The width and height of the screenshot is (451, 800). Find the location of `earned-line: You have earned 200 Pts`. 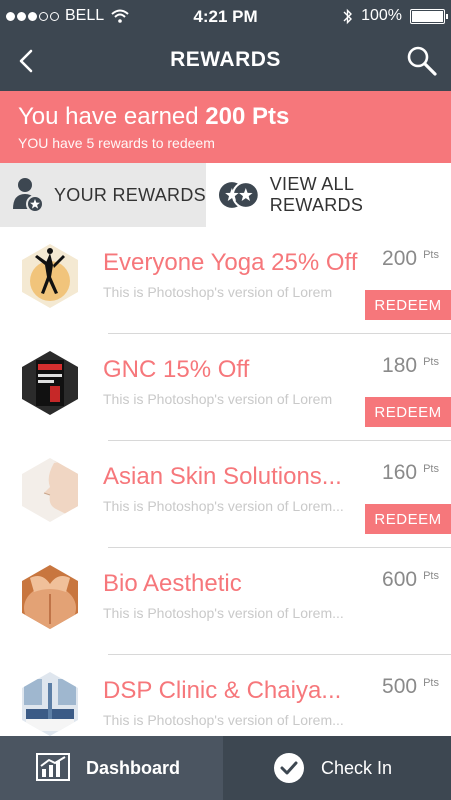

earned-line: You have earned 200 Pts is located at coordinates (153, 117).